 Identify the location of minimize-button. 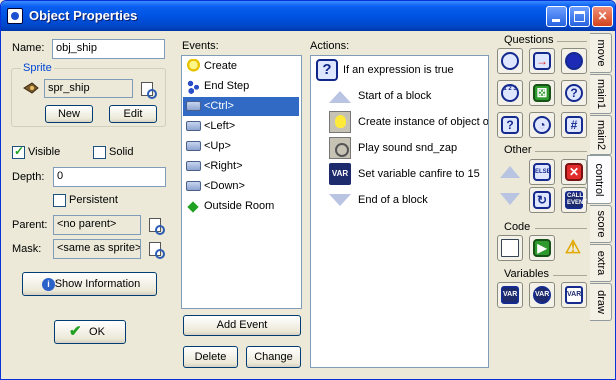
(556, 16).